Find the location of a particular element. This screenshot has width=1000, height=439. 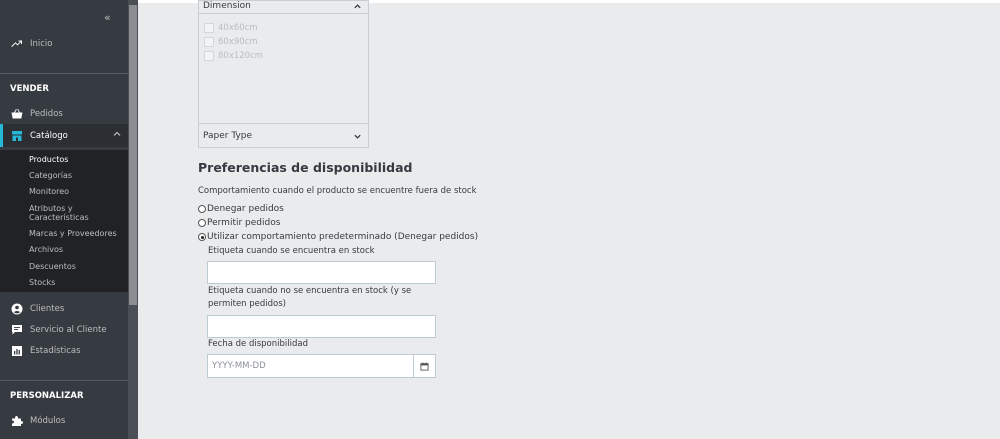

sidebar-item-label: Pedidos is located at coordinates (46, 114).